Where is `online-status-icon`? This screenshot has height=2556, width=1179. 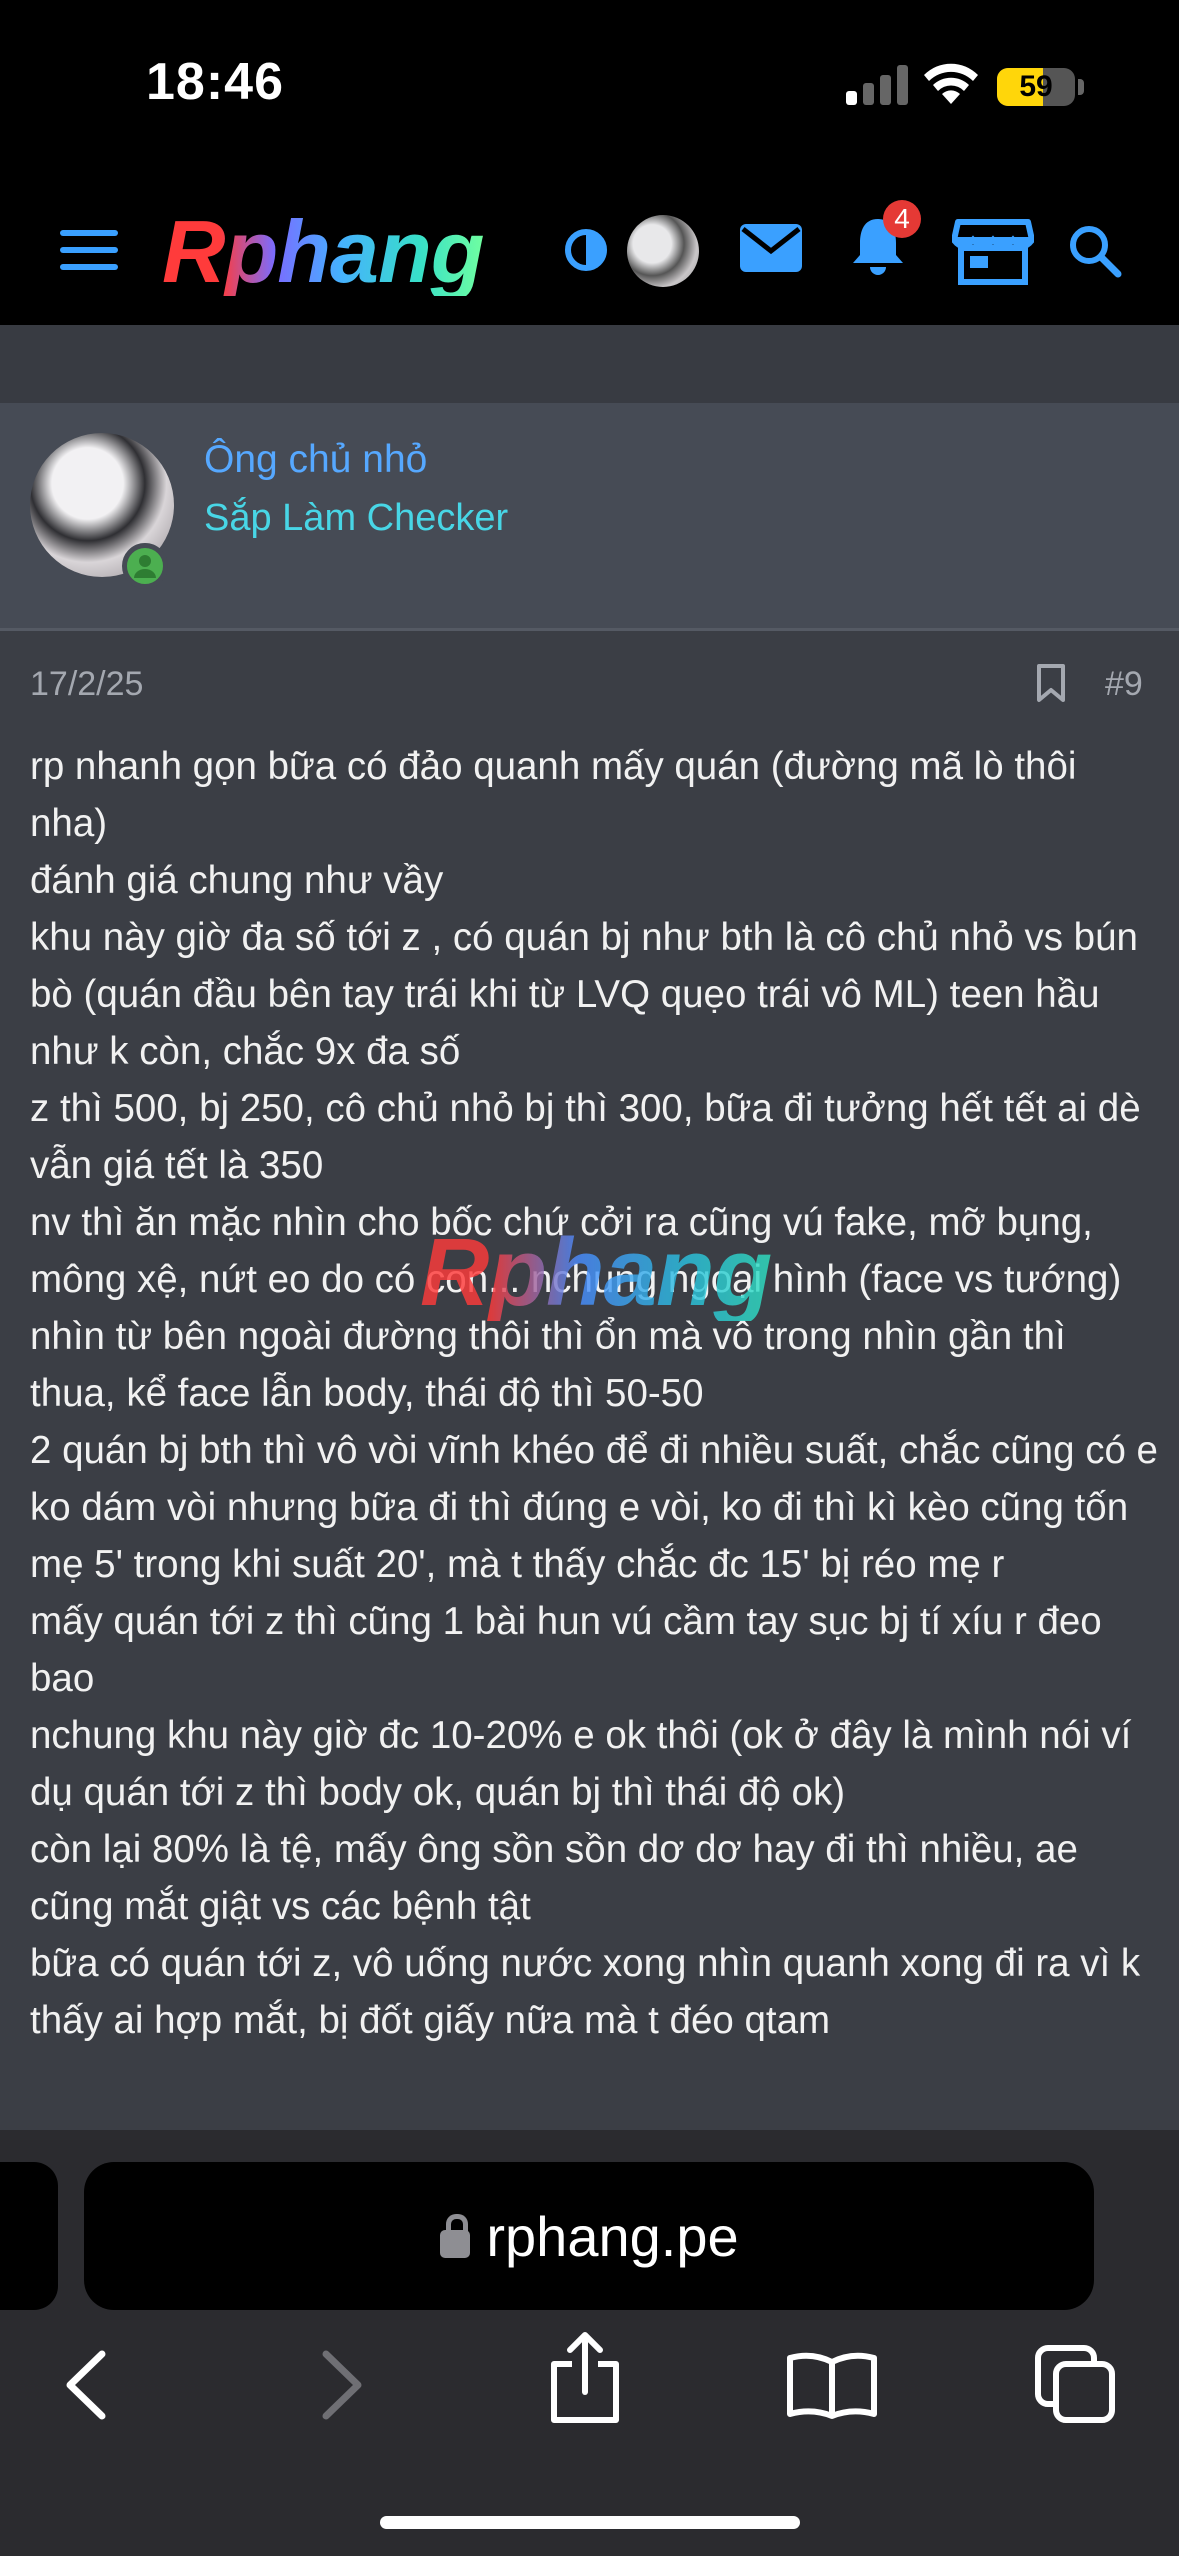
online-status-icon is located at coordinates (145, 566).